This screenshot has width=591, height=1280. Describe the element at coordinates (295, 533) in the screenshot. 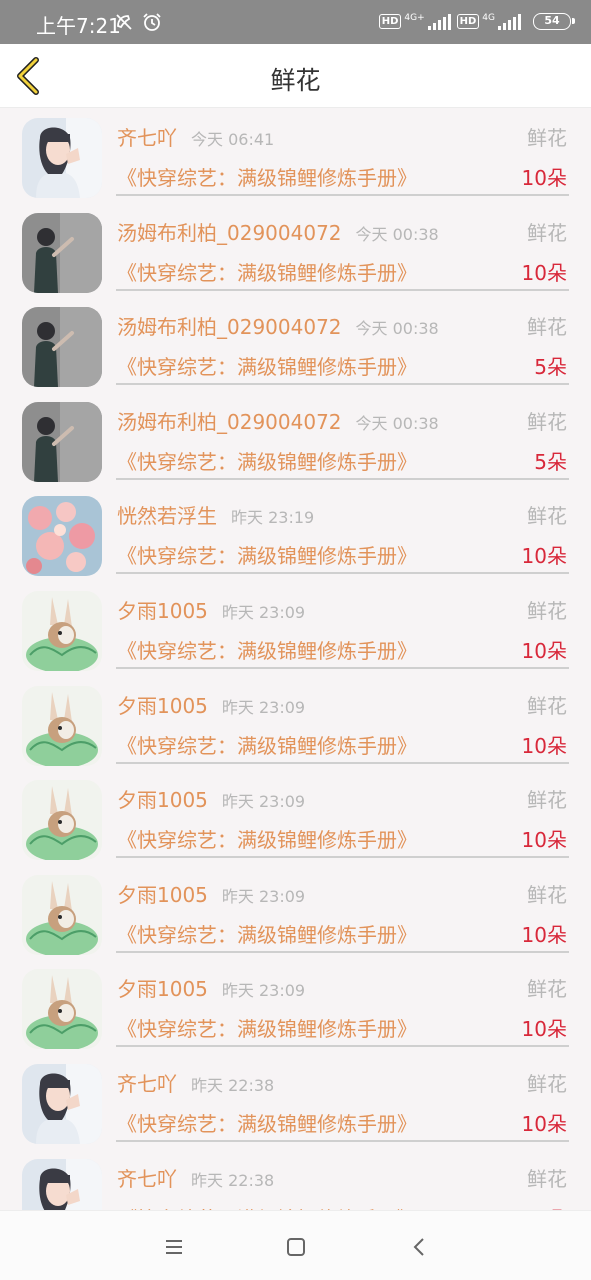

I see `list-item: 恍然若浮生 昨天 23:19 鲜花 《快穿综艺：满级锦鲤修炼手册》 10朵` at that location.